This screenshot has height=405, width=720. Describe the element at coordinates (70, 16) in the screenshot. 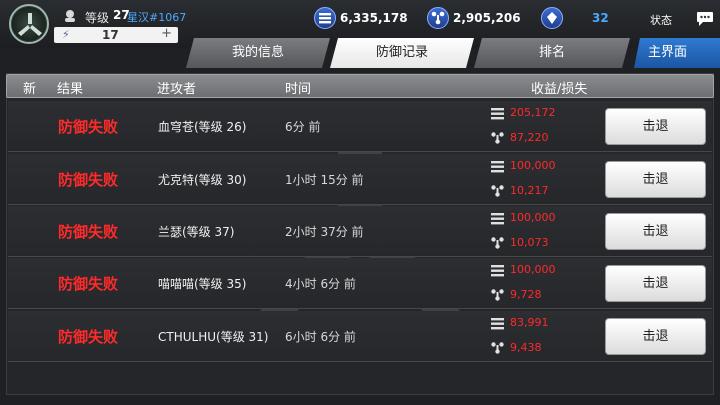

I see `player-rank-icon` at that location.